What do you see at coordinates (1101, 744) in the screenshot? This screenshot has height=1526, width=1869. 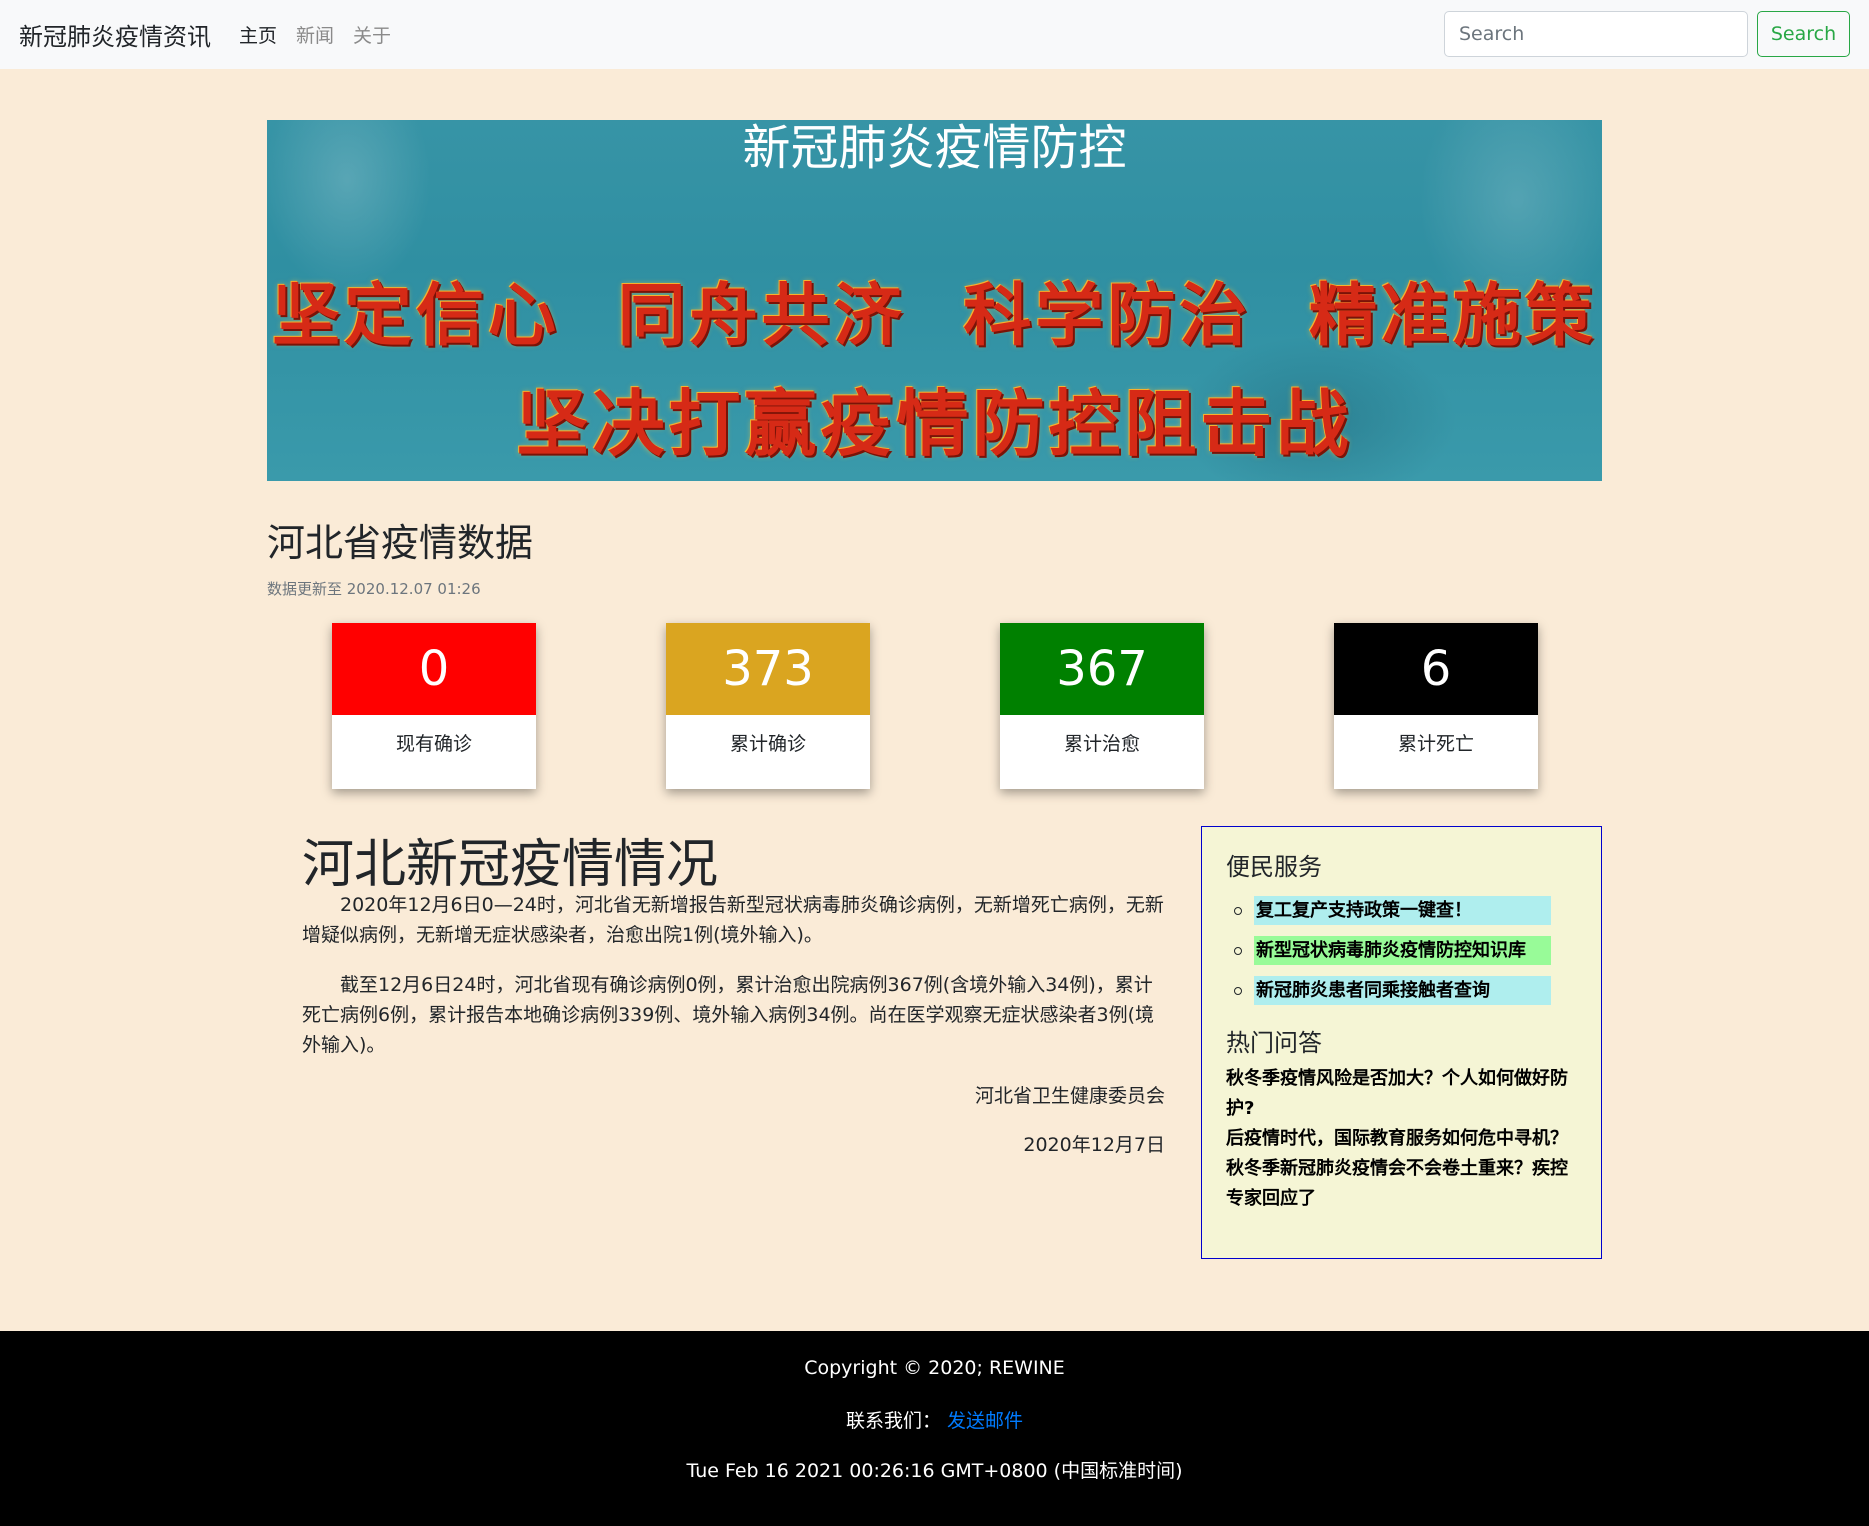 I see `stat-label: 累计治愈` at bounding box center [1101, 744].